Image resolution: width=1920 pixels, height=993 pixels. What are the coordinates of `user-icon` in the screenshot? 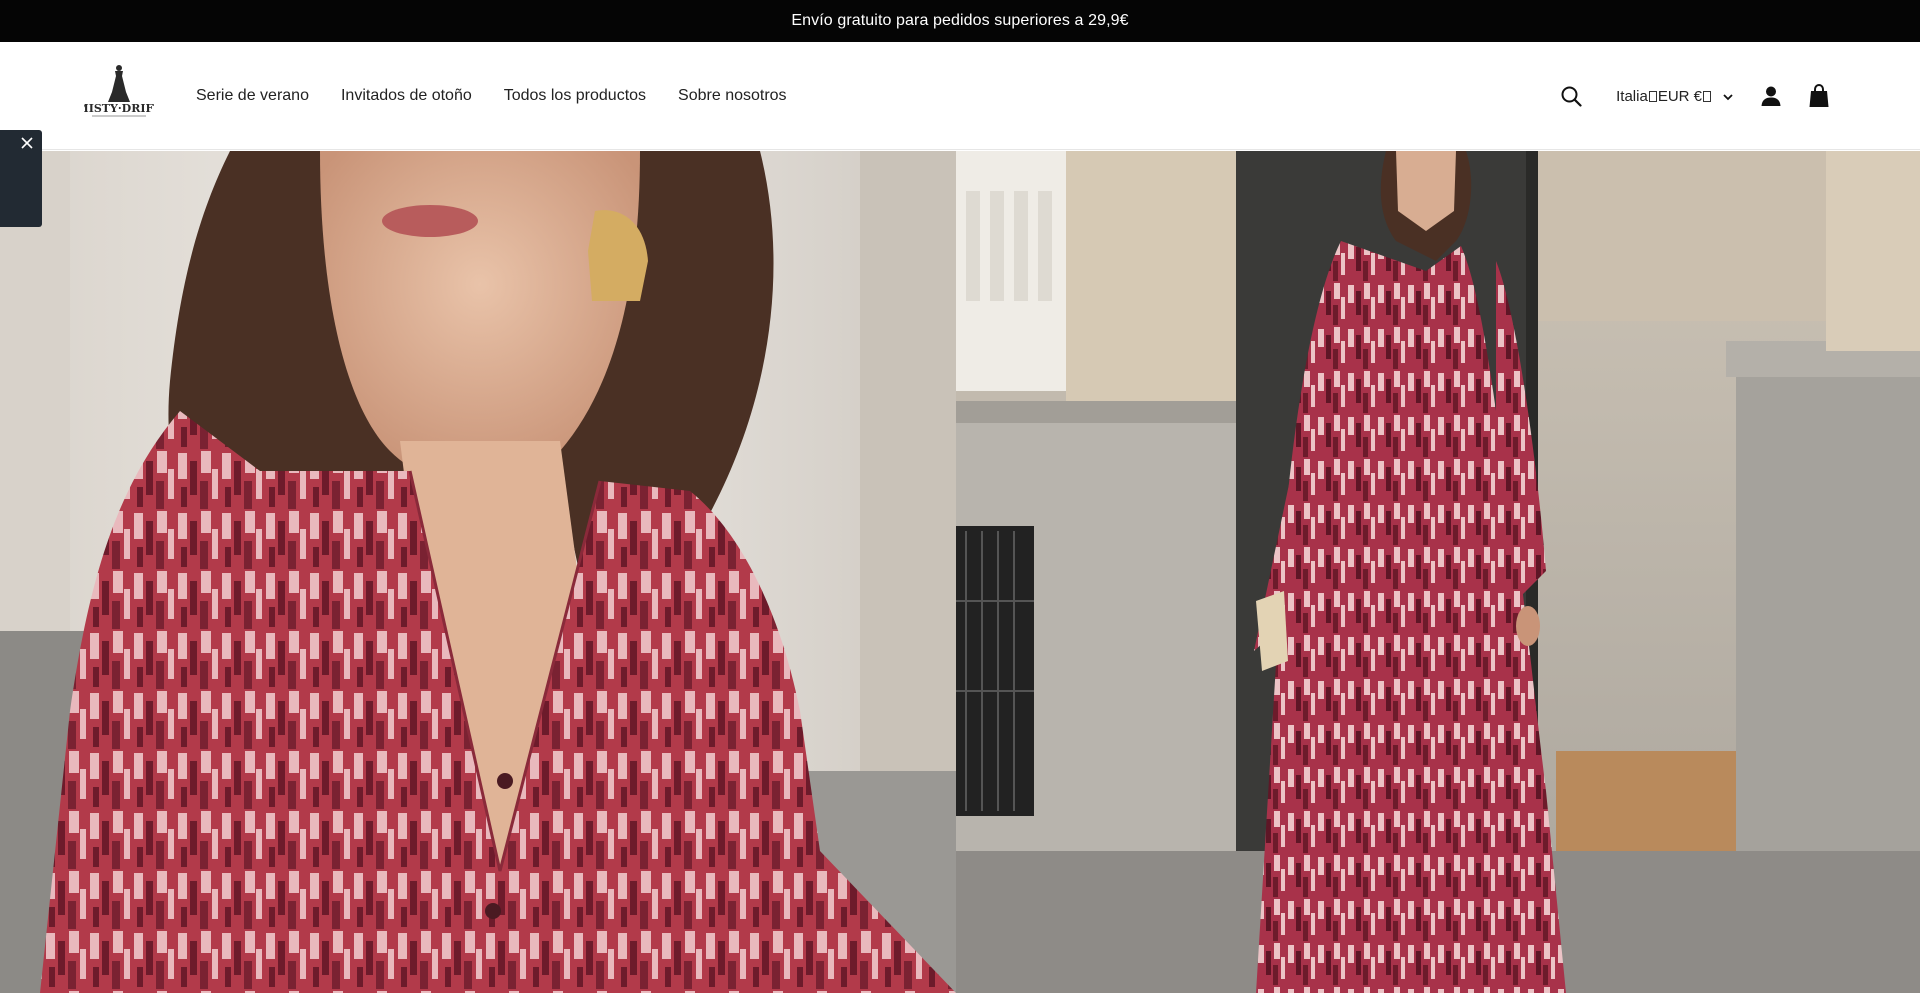 It's located at (1771, 96).